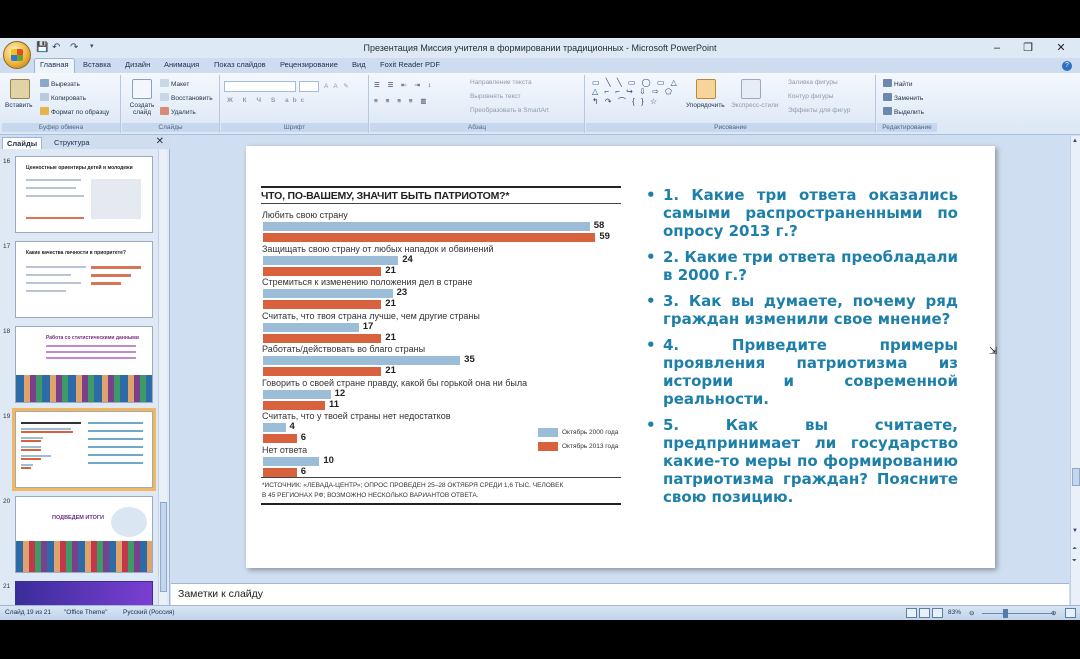 The width and height of the screenshot is (1080, 659). Describe the element at coordinates (142, 109) in the screenshot. I see `new-slide-button: Создать слайд` at that location.